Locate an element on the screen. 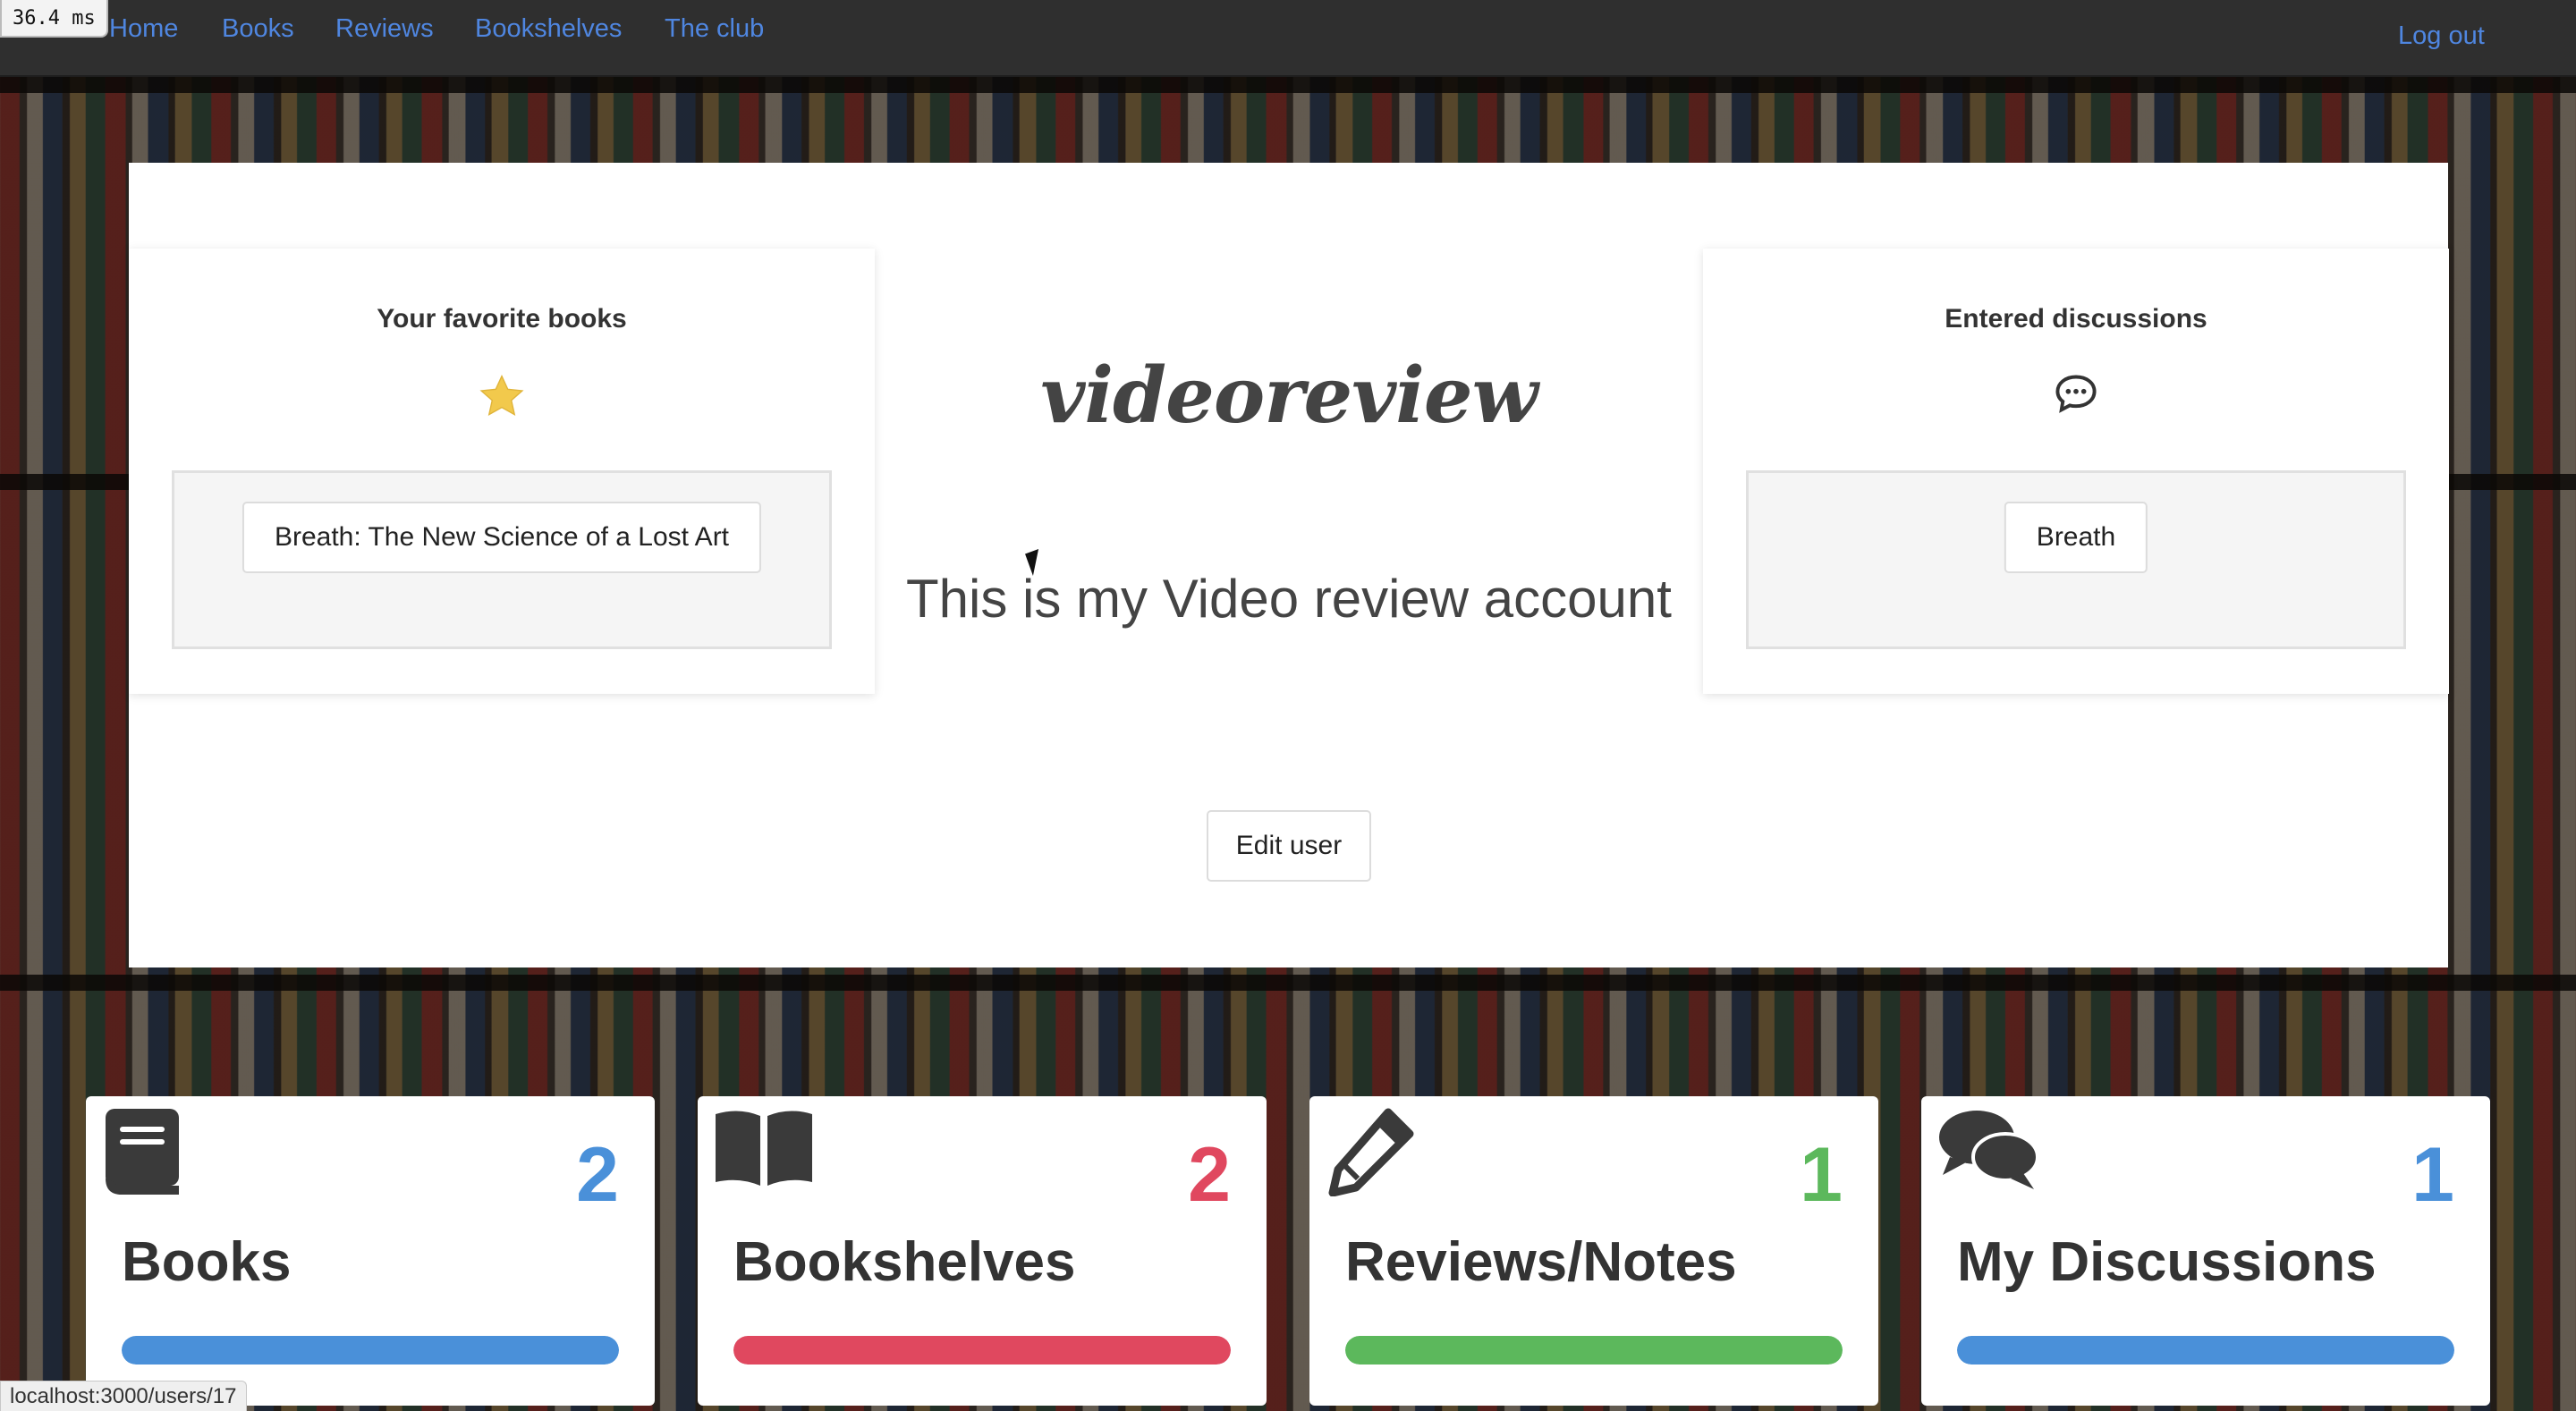  discussion-chip: Breath is located at coordinates (2076, 537).